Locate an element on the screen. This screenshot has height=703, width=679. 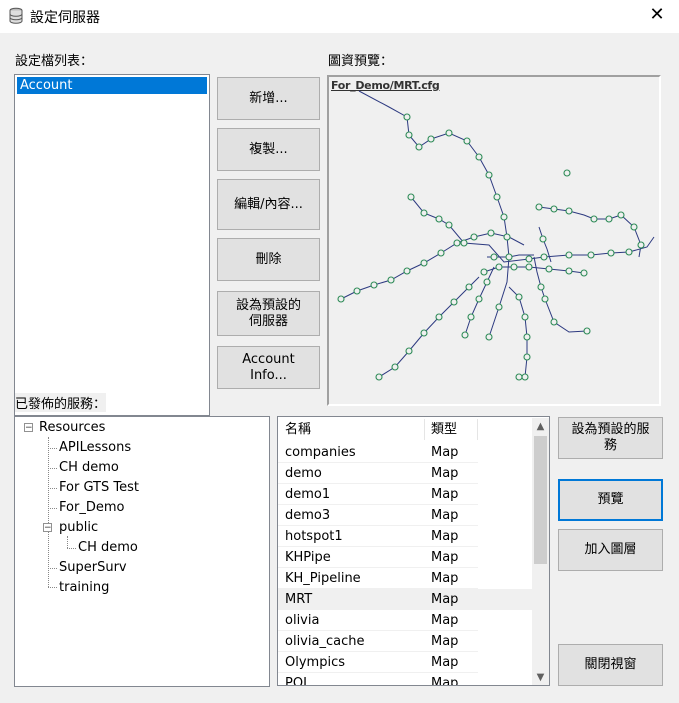
cell-name: companies is located at coordinates (320, 452).